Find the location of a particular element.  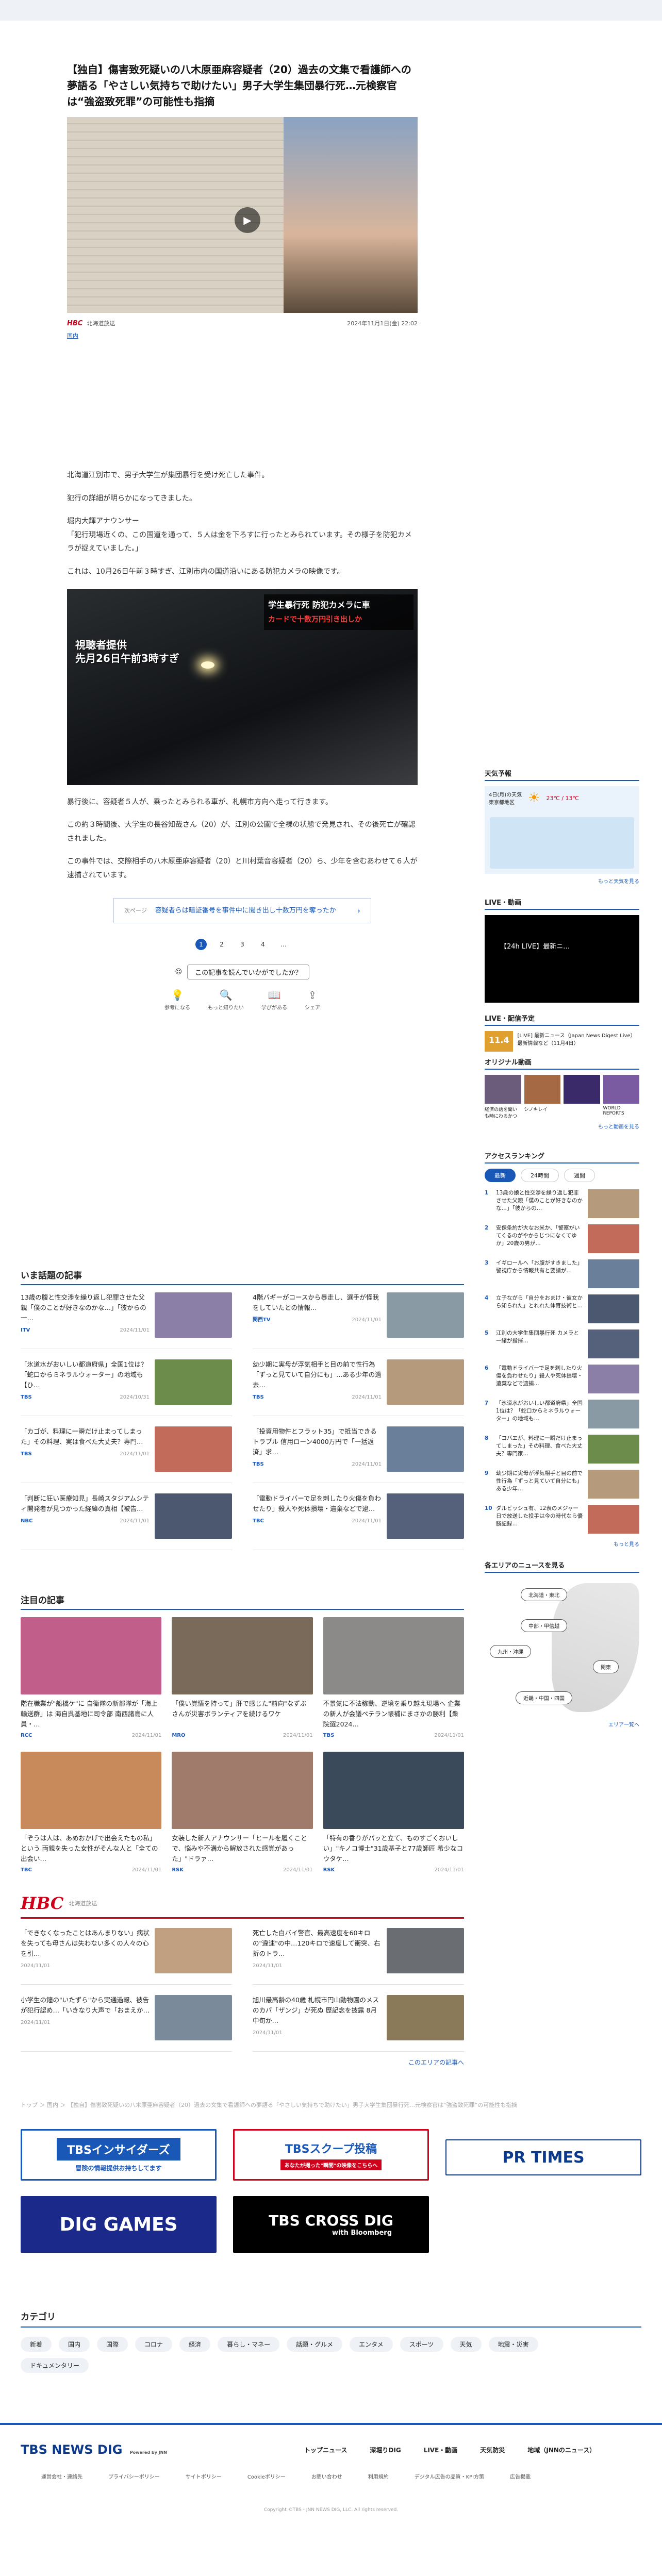

area-kanto: 関東 is located at coordinates (606, 1667).